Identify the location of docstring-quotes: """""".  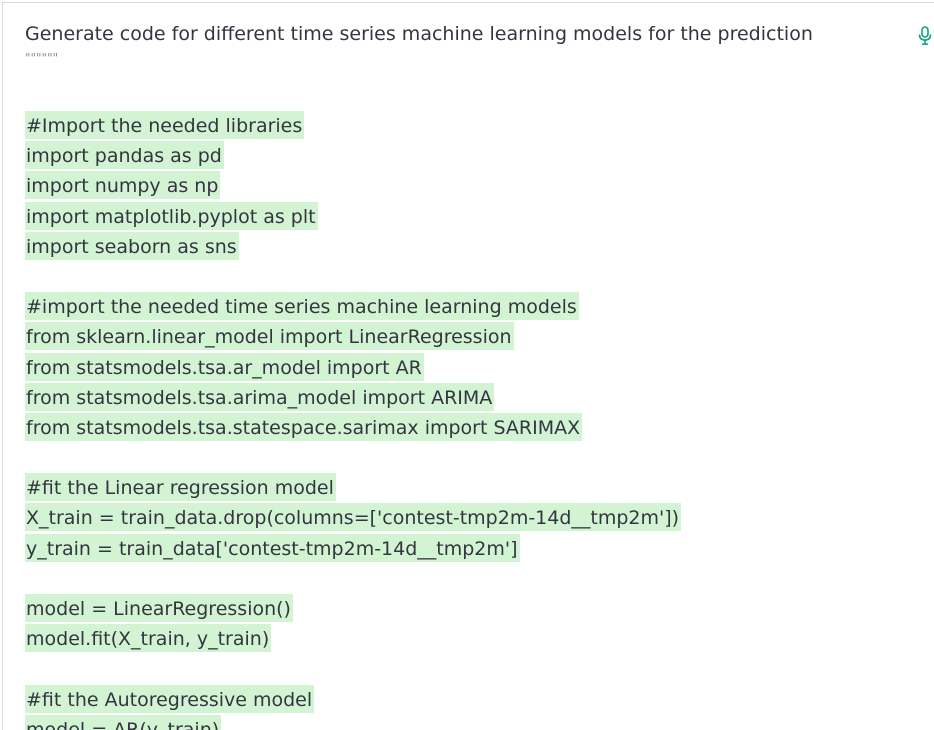
(42, 58).